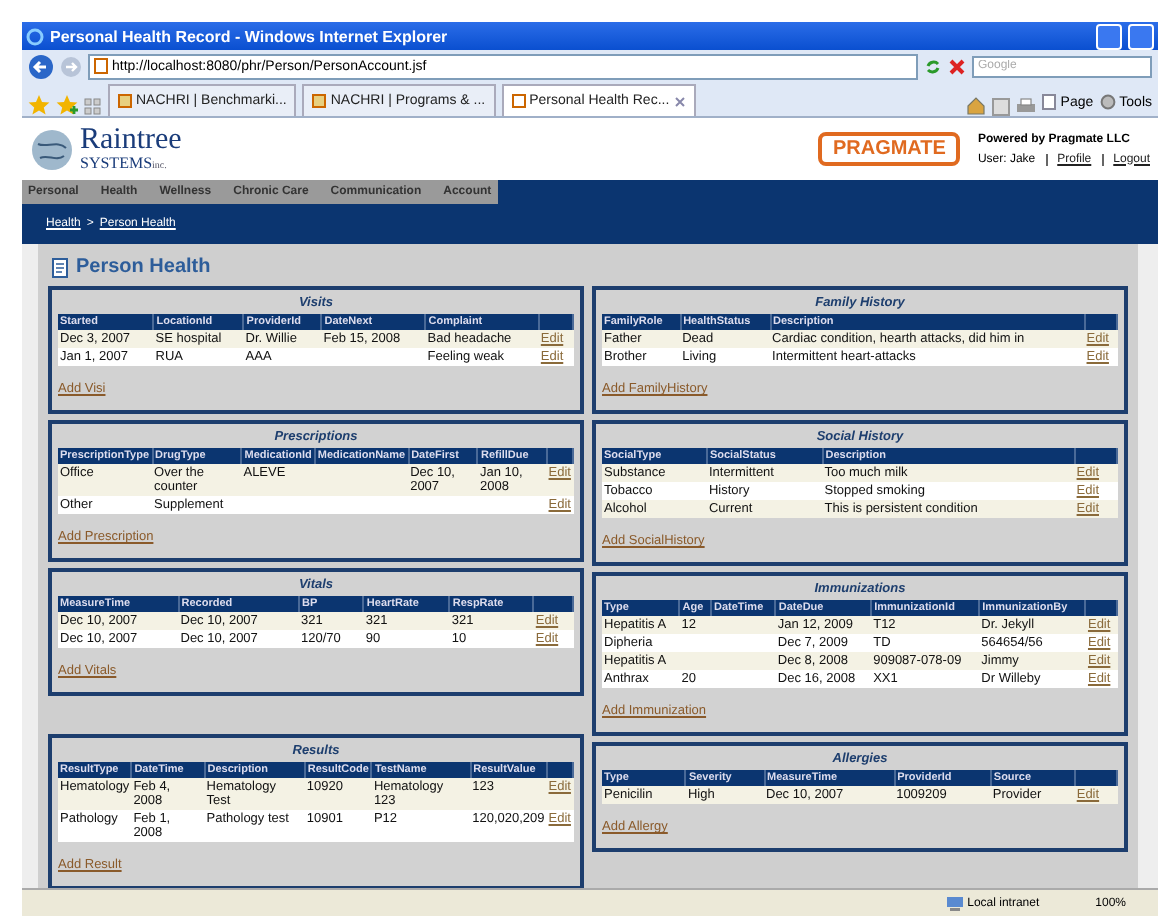  What do you see at coordinates (957, 66) in the screenshot?
I see `close-icon` at bounding box center [957, 66].